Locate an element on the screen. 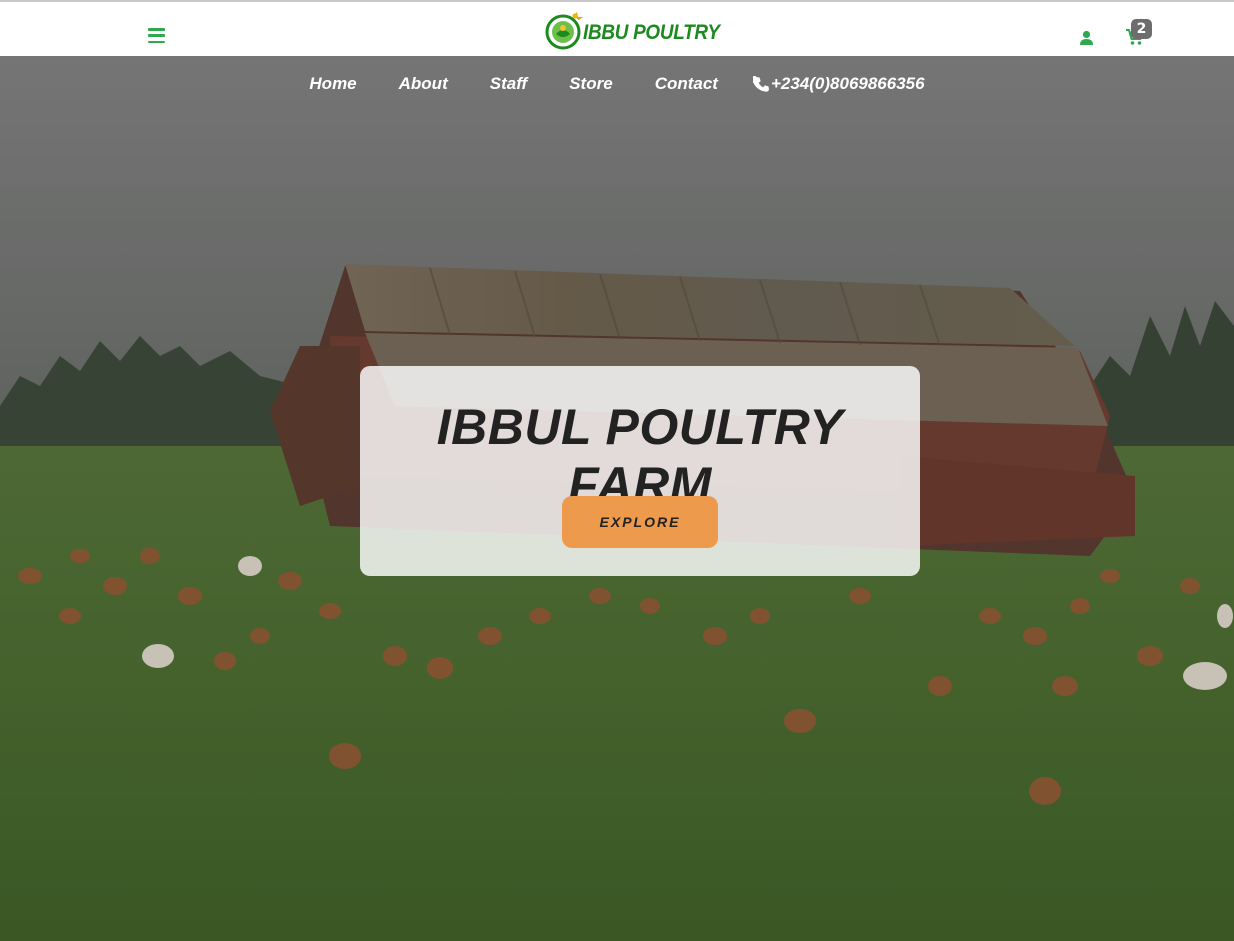  nav-staff: Staff is located at coordinates (508, 84).